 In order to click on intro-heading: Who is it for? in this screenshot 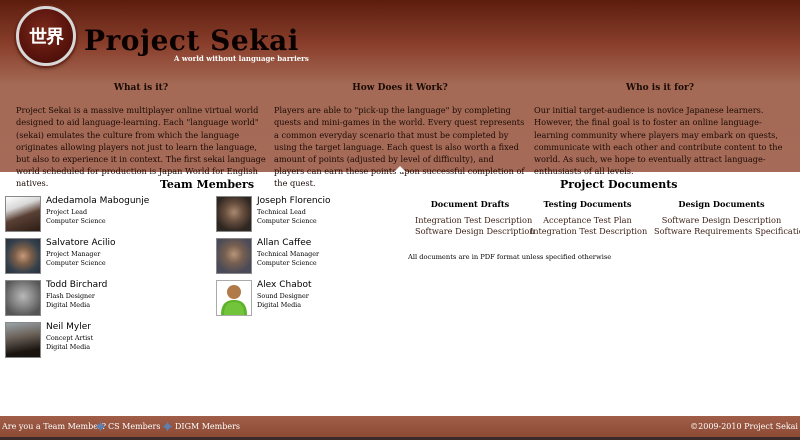, I will do `click(659, 88)`.